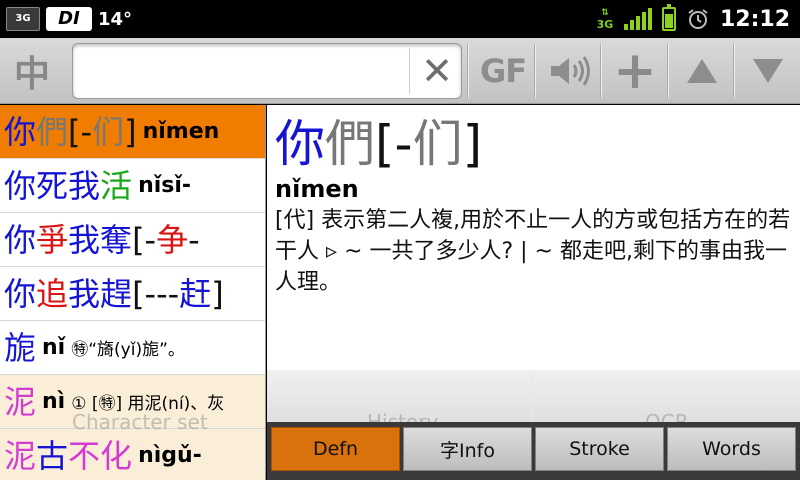  What do you see at coordinates (172, 239) in the screenshot?
I see `hanzi-segment: 争` at bounding box center [172, 239].